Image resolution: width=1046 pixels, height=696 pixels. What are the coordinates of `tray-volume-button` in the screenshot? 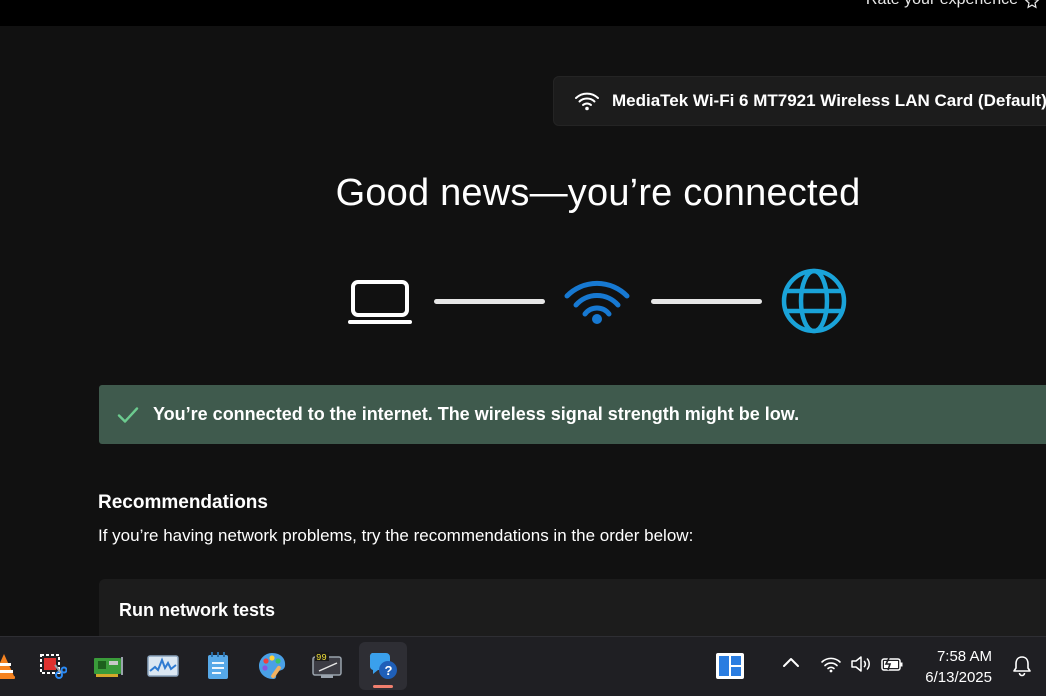 It's located at (861, 664).